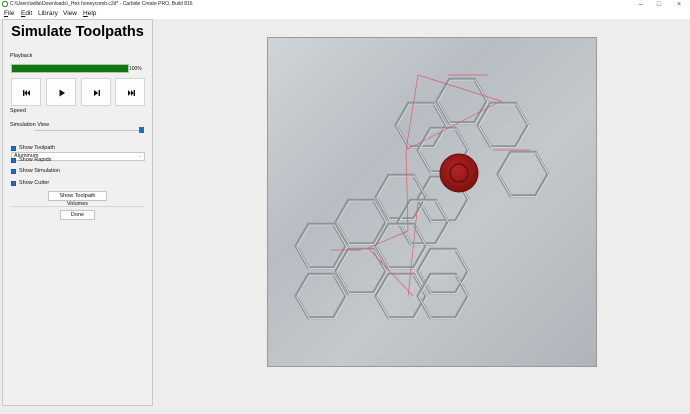  Describe the element at coordinates (89, 130) in the screenshot. I see `speed-slider-track` at that location.